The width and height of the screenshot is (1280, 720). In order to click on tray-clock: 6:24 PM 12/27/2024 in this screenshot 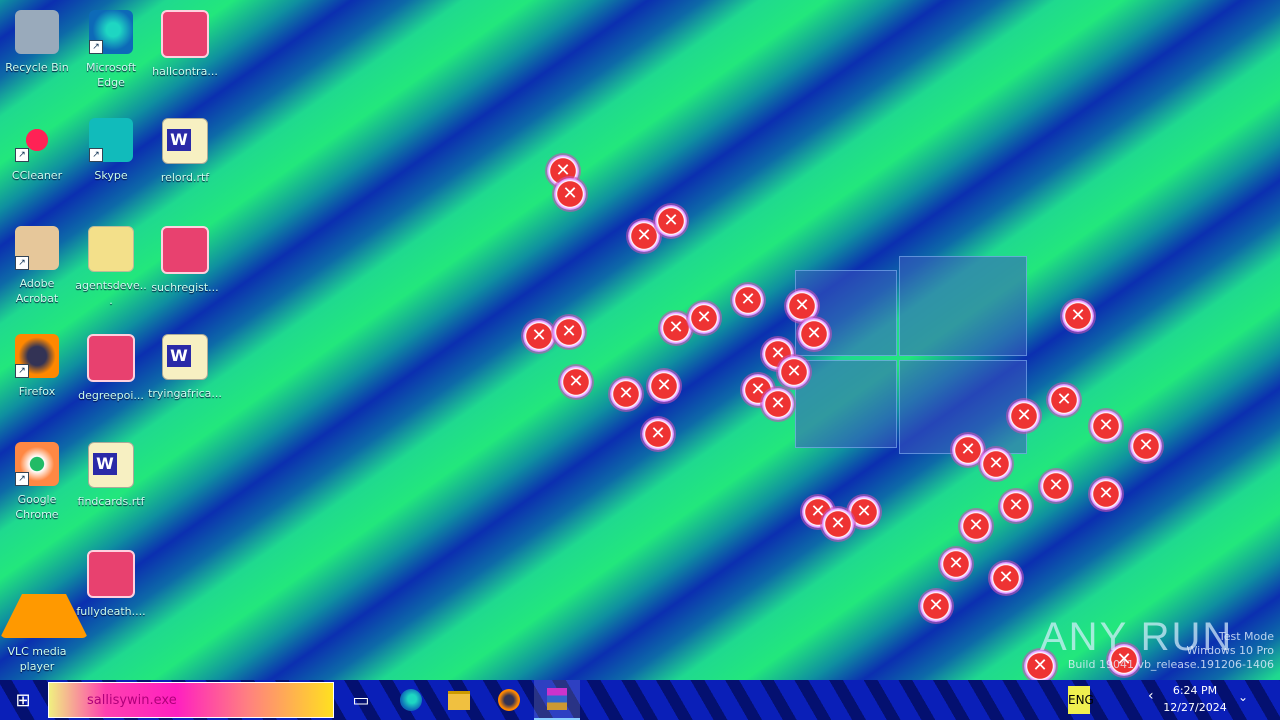, I will do `click(1195, 699)`.